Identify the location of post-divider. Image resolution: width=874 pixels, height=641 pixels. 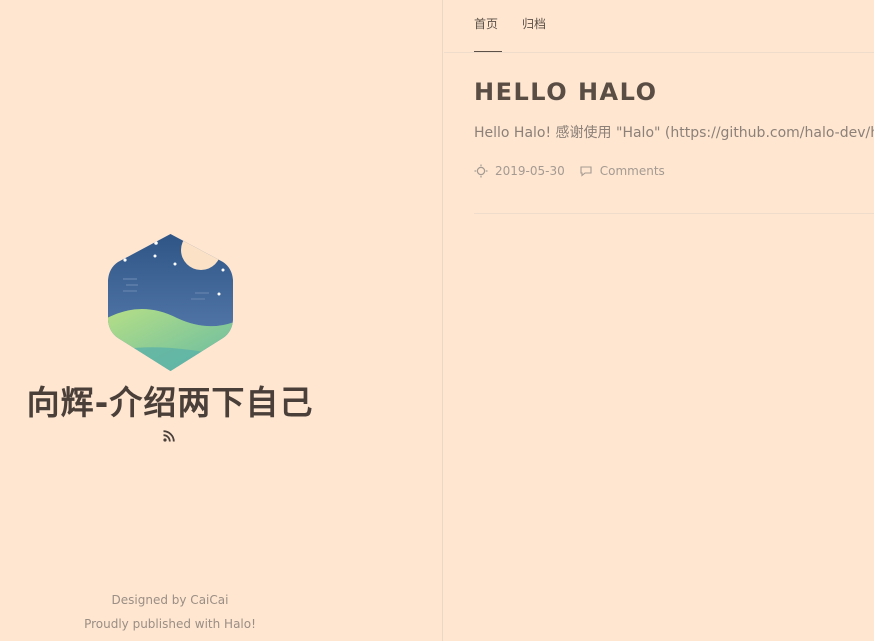
(674, 213).